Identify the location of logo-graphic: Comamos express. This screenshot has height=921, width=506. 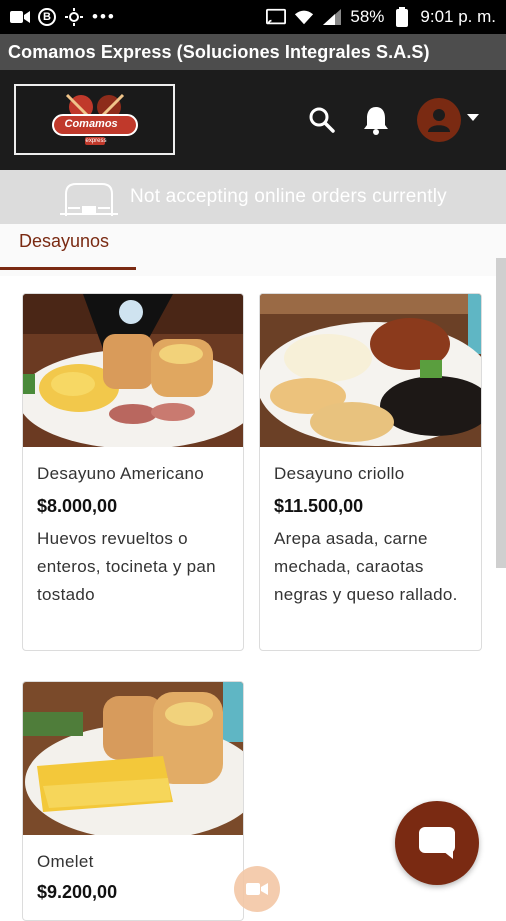
(95, 120).